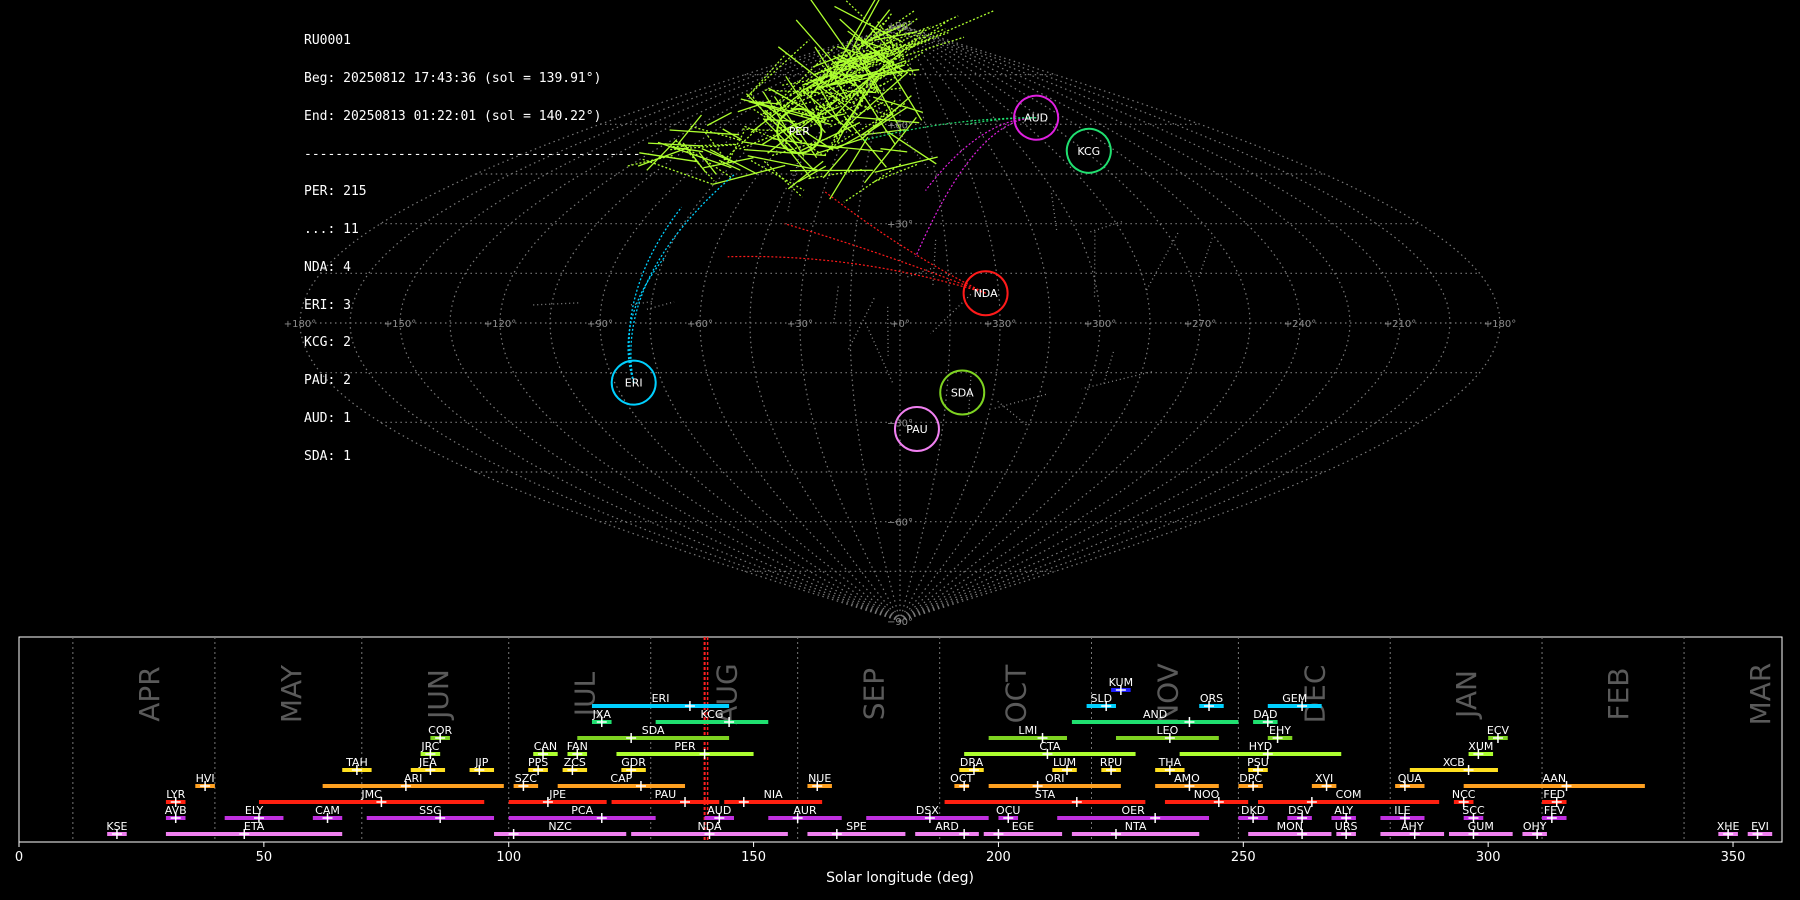 Image resolution: width=1800 pixels, height=900 pixels. Describe the element at coordinates (1324, 778) in the screenshot. I see `shower-label: XVI` at that location.